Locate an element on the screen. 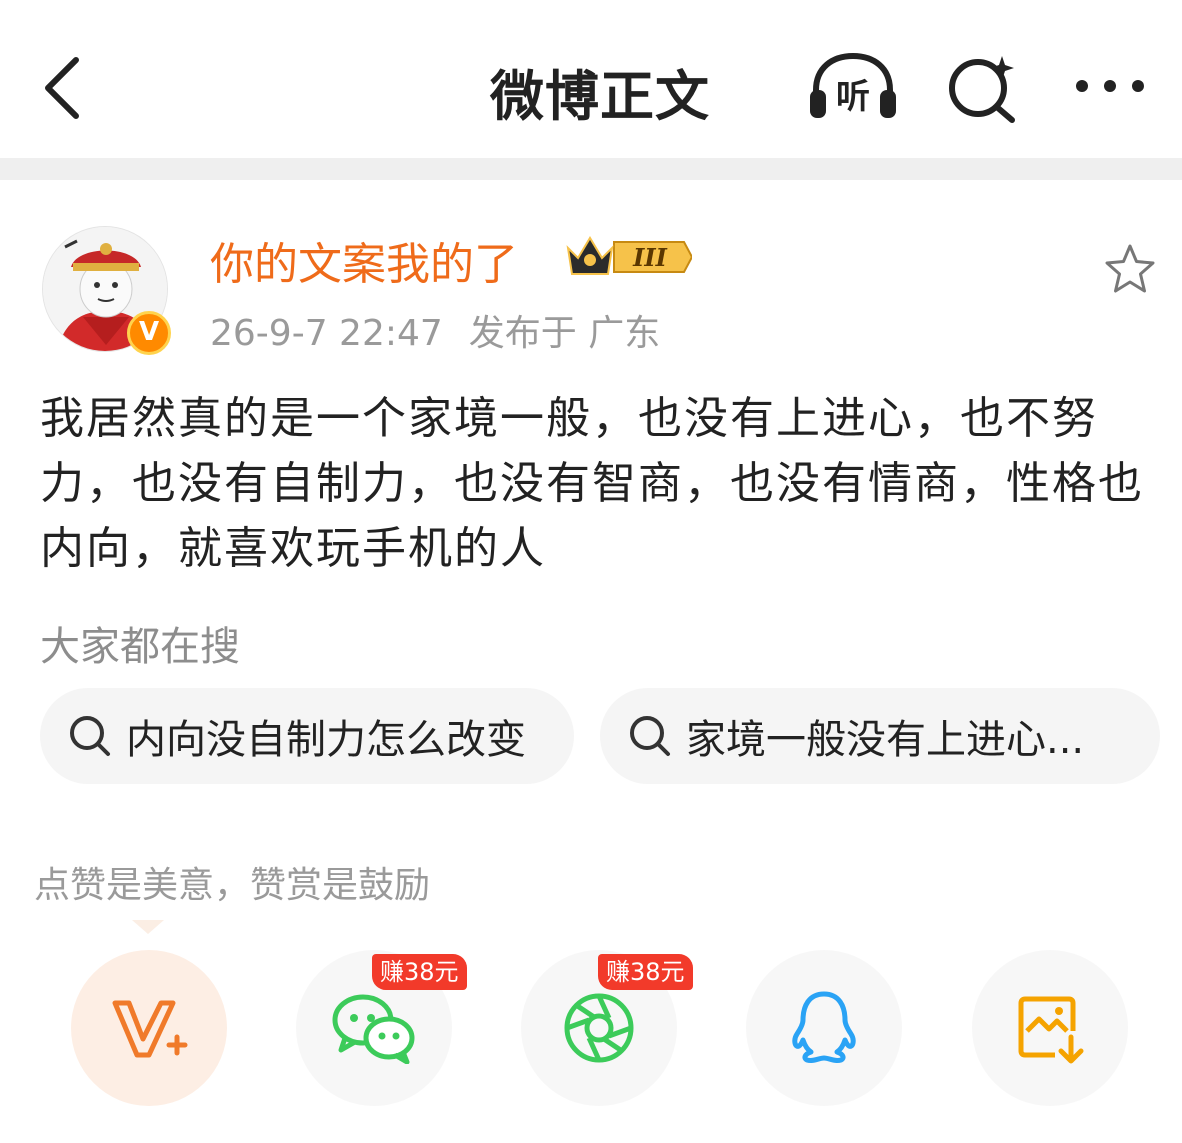 The width and height of the screenshot is (1182, 1143). share-qq-button is located at coordinates (824, 1028).